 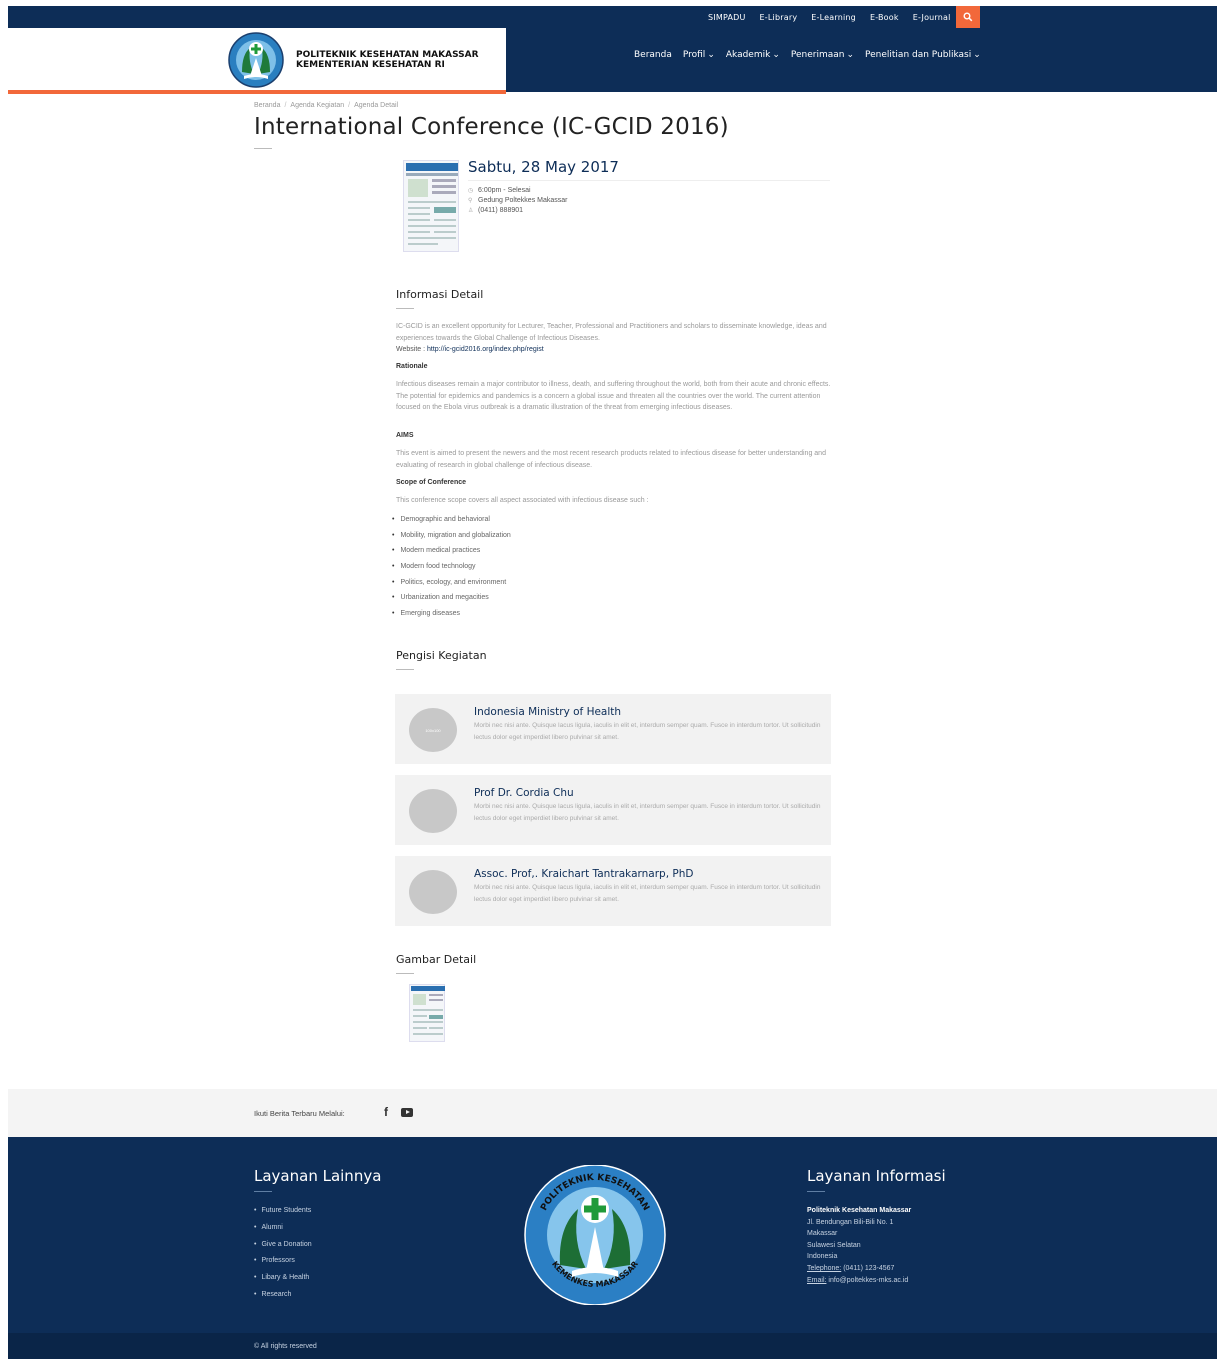 I want to click on toplink-simpadu: SIMPADU, so click(x=727, y=17).